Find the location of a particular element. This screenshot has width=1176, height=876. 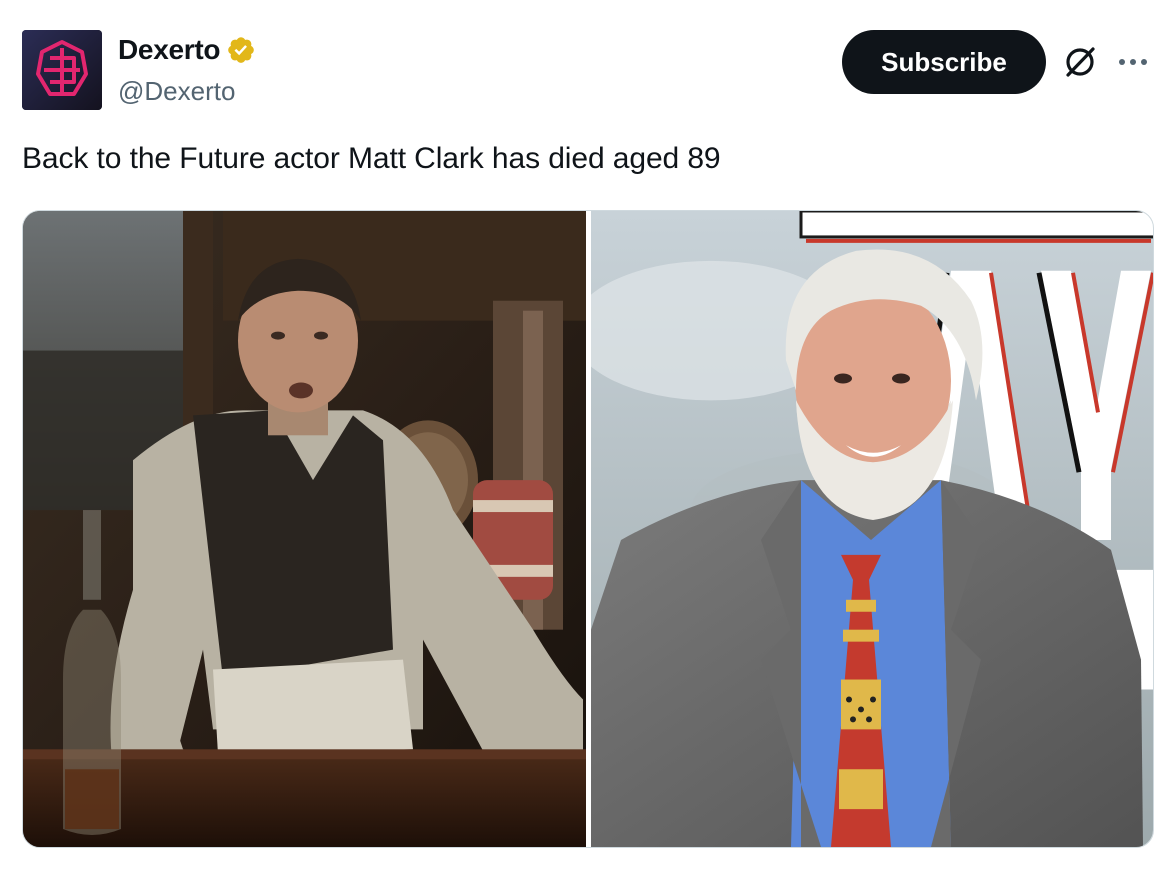

dexerto-logo-icon is located at coordinates (62, 70).